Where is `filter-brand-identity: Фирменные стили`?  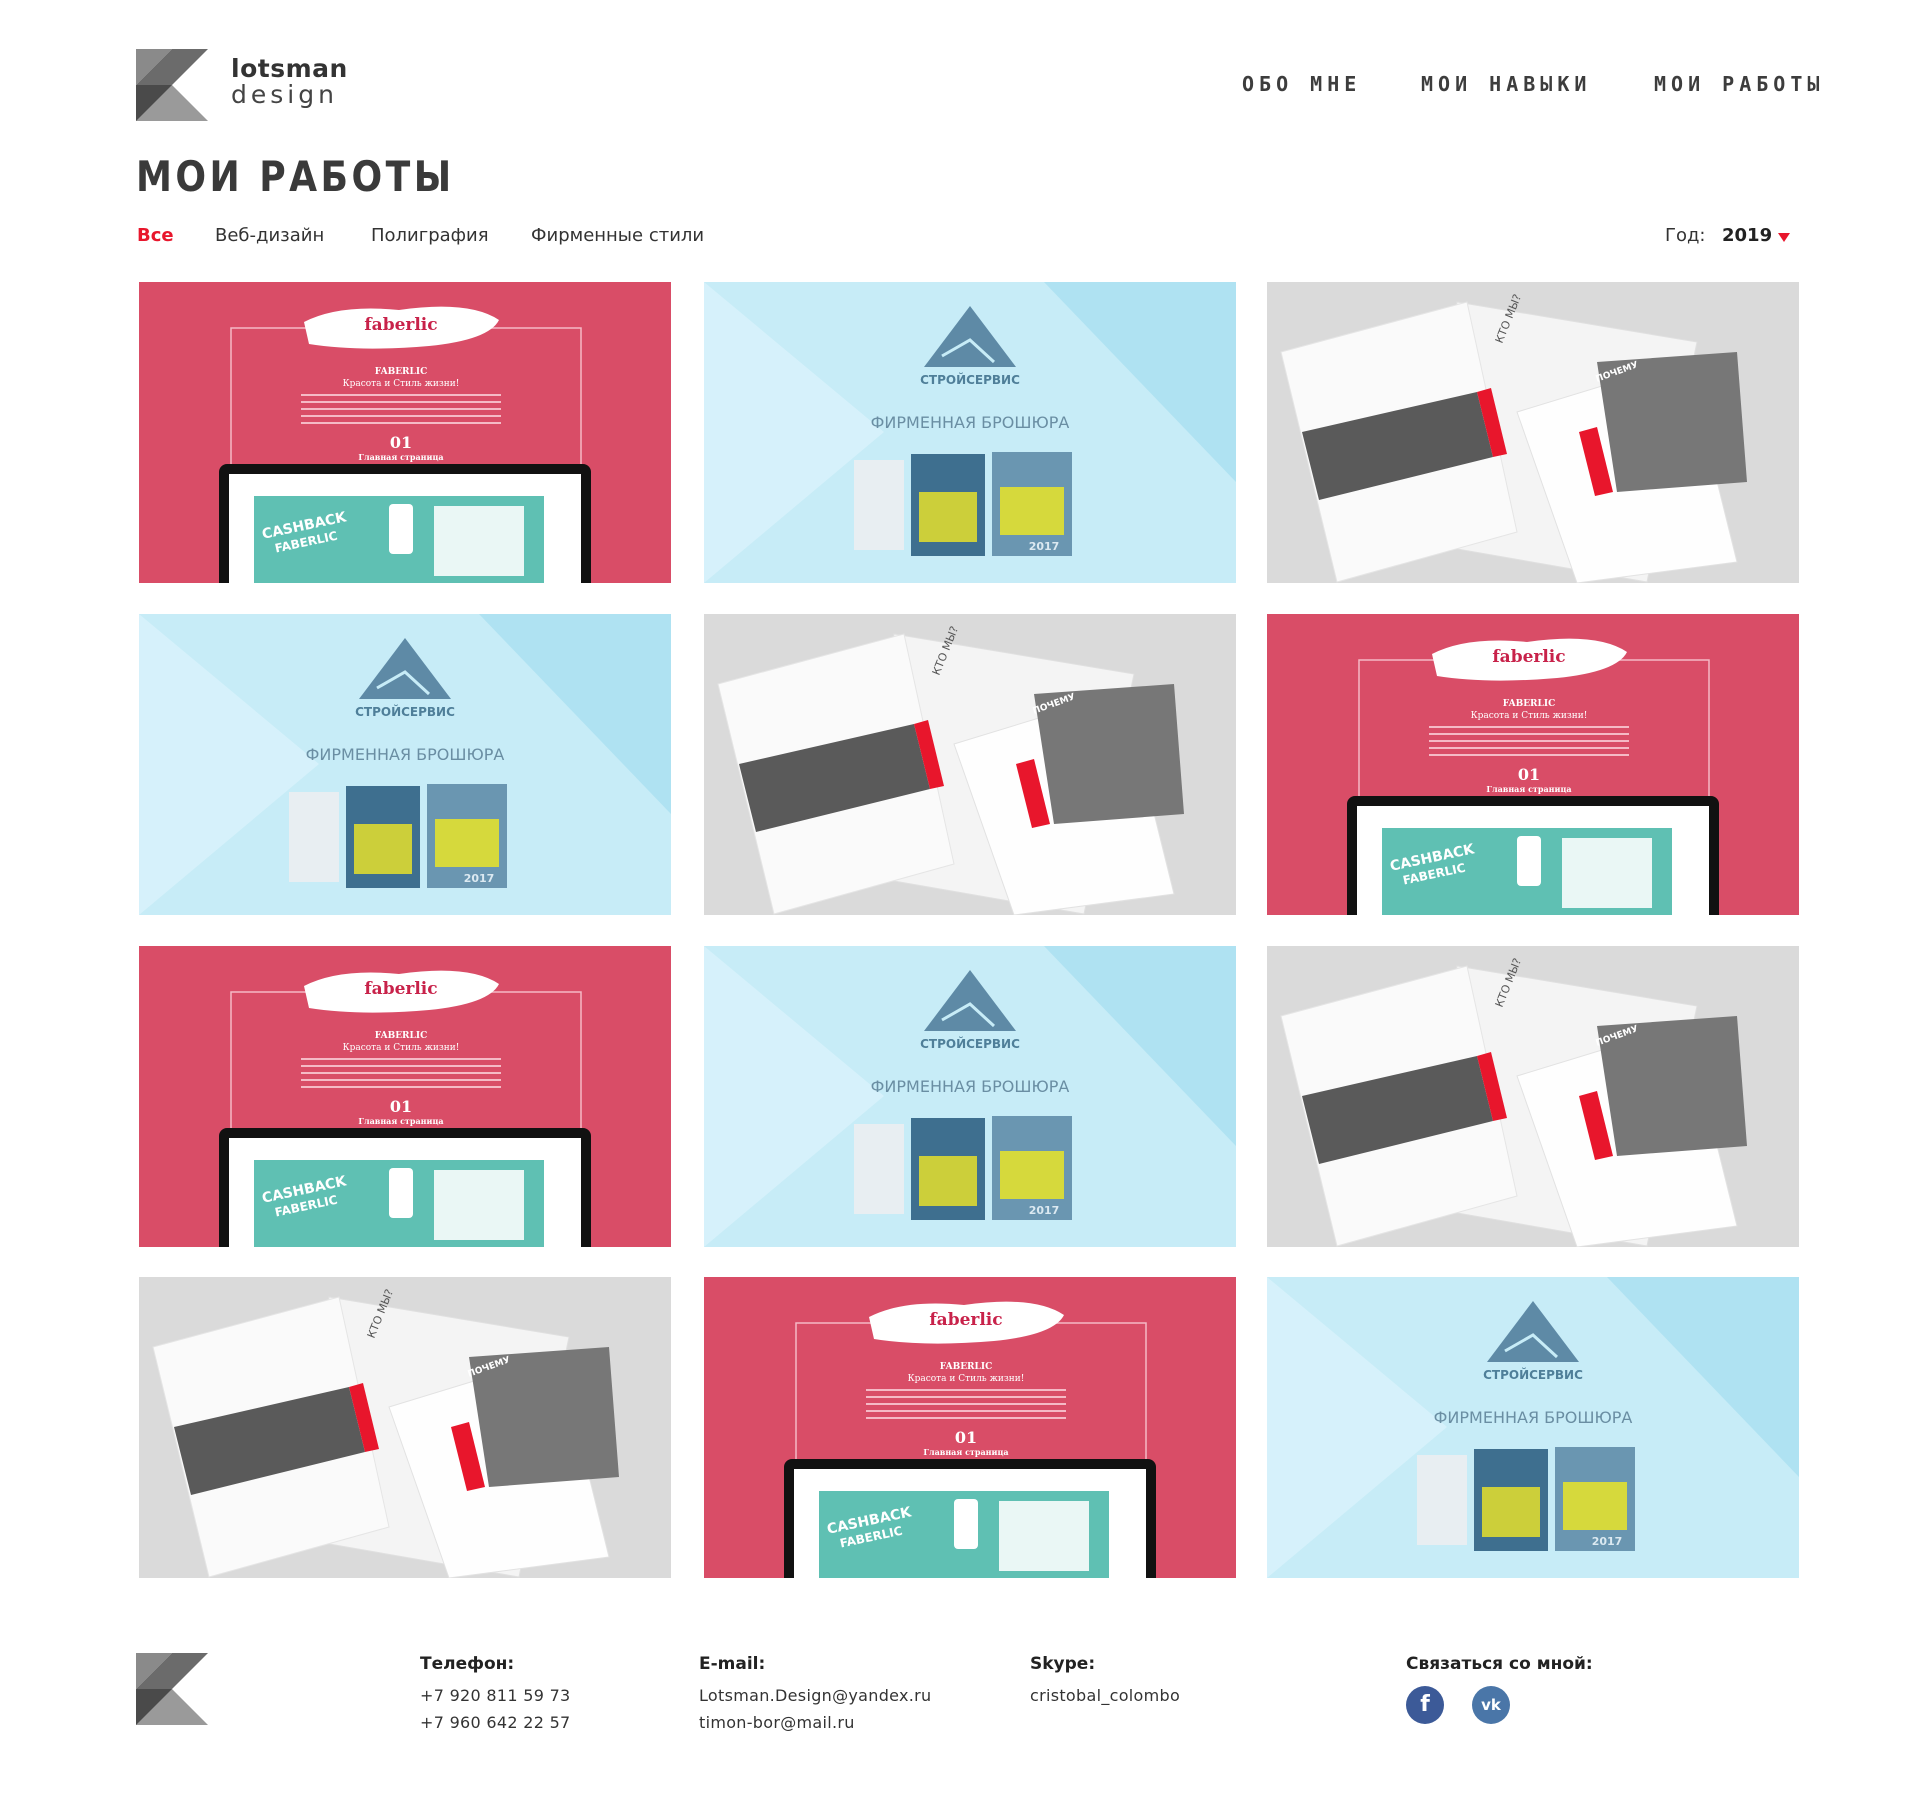
filter-brand-identity: Фирменные стили is located at coordinates (617, 235).